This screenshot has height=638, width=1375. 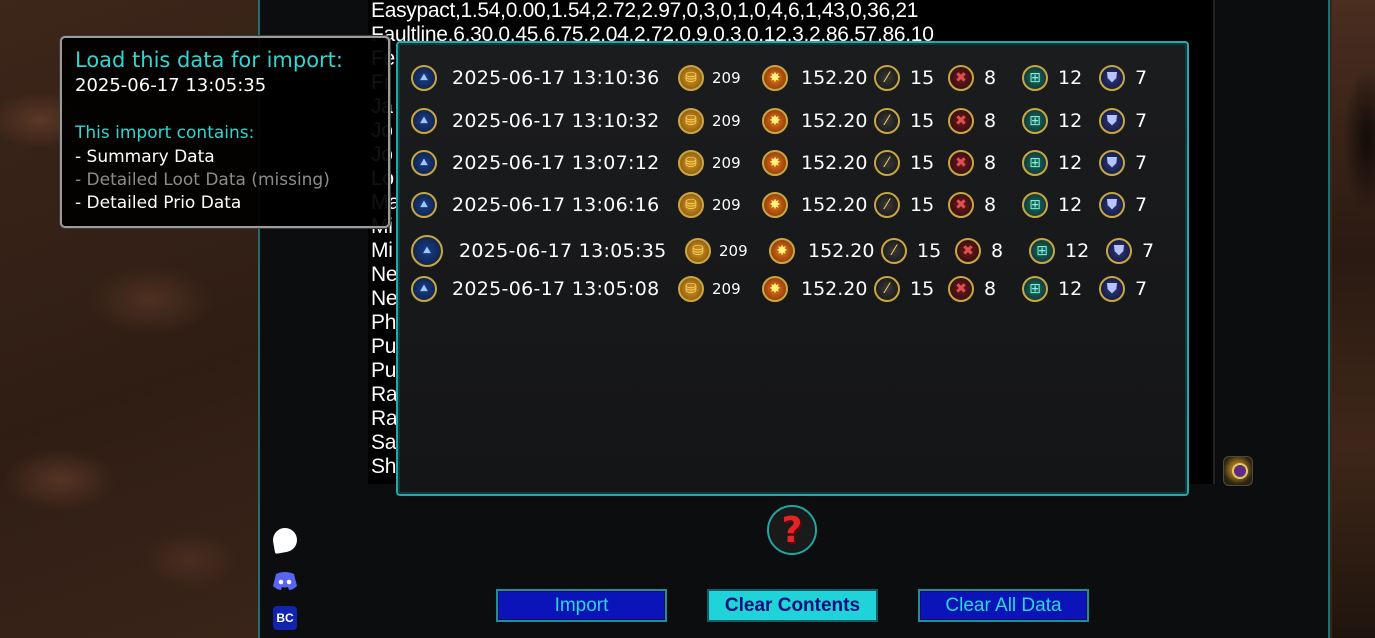 I want to click on history-date: 2025-06-17 13:05:08, so click(x=556, y=289).